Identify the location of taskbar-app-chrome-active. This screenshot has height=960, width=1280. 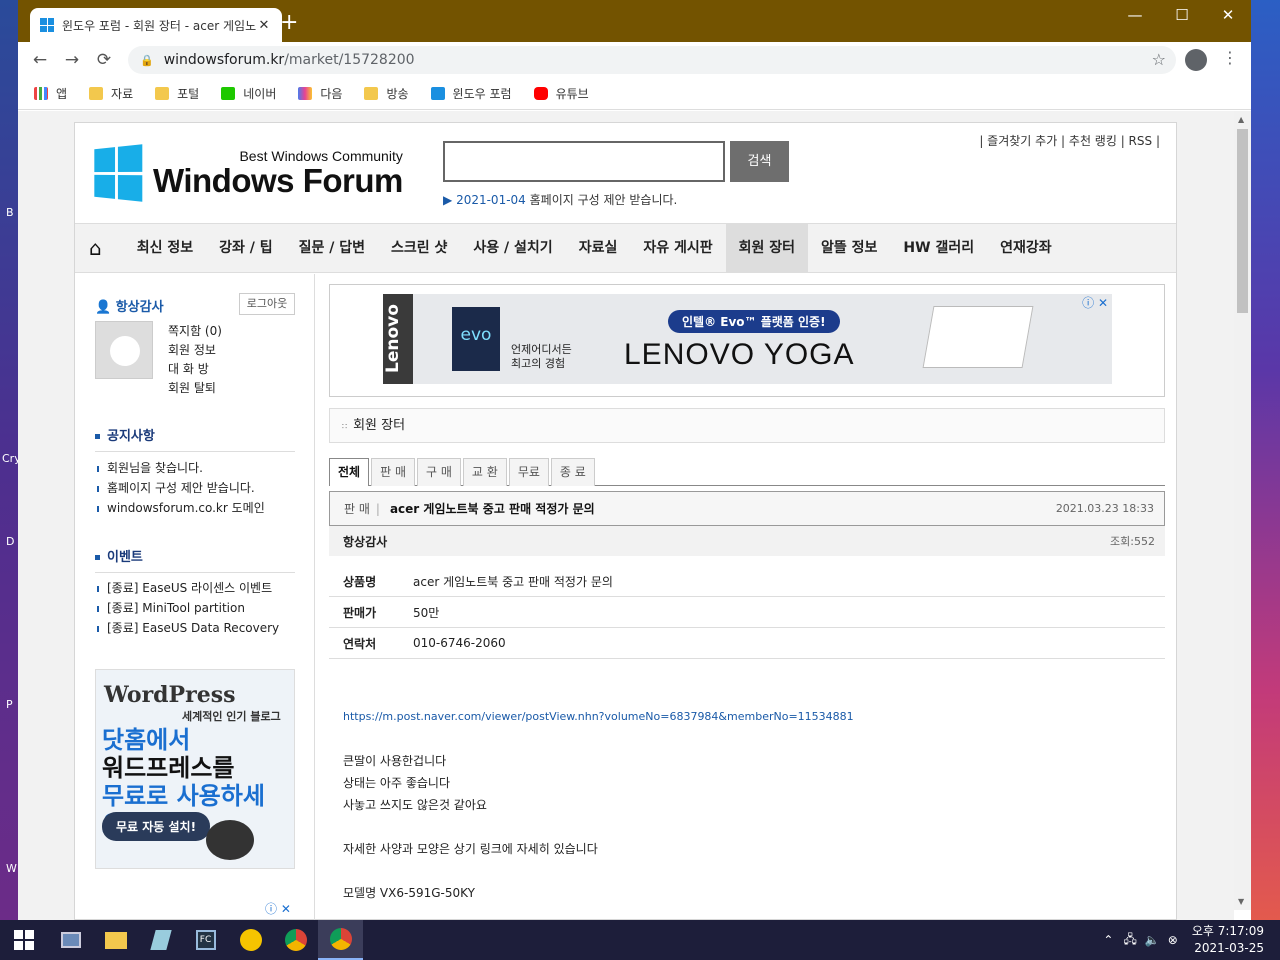
(340, 940).